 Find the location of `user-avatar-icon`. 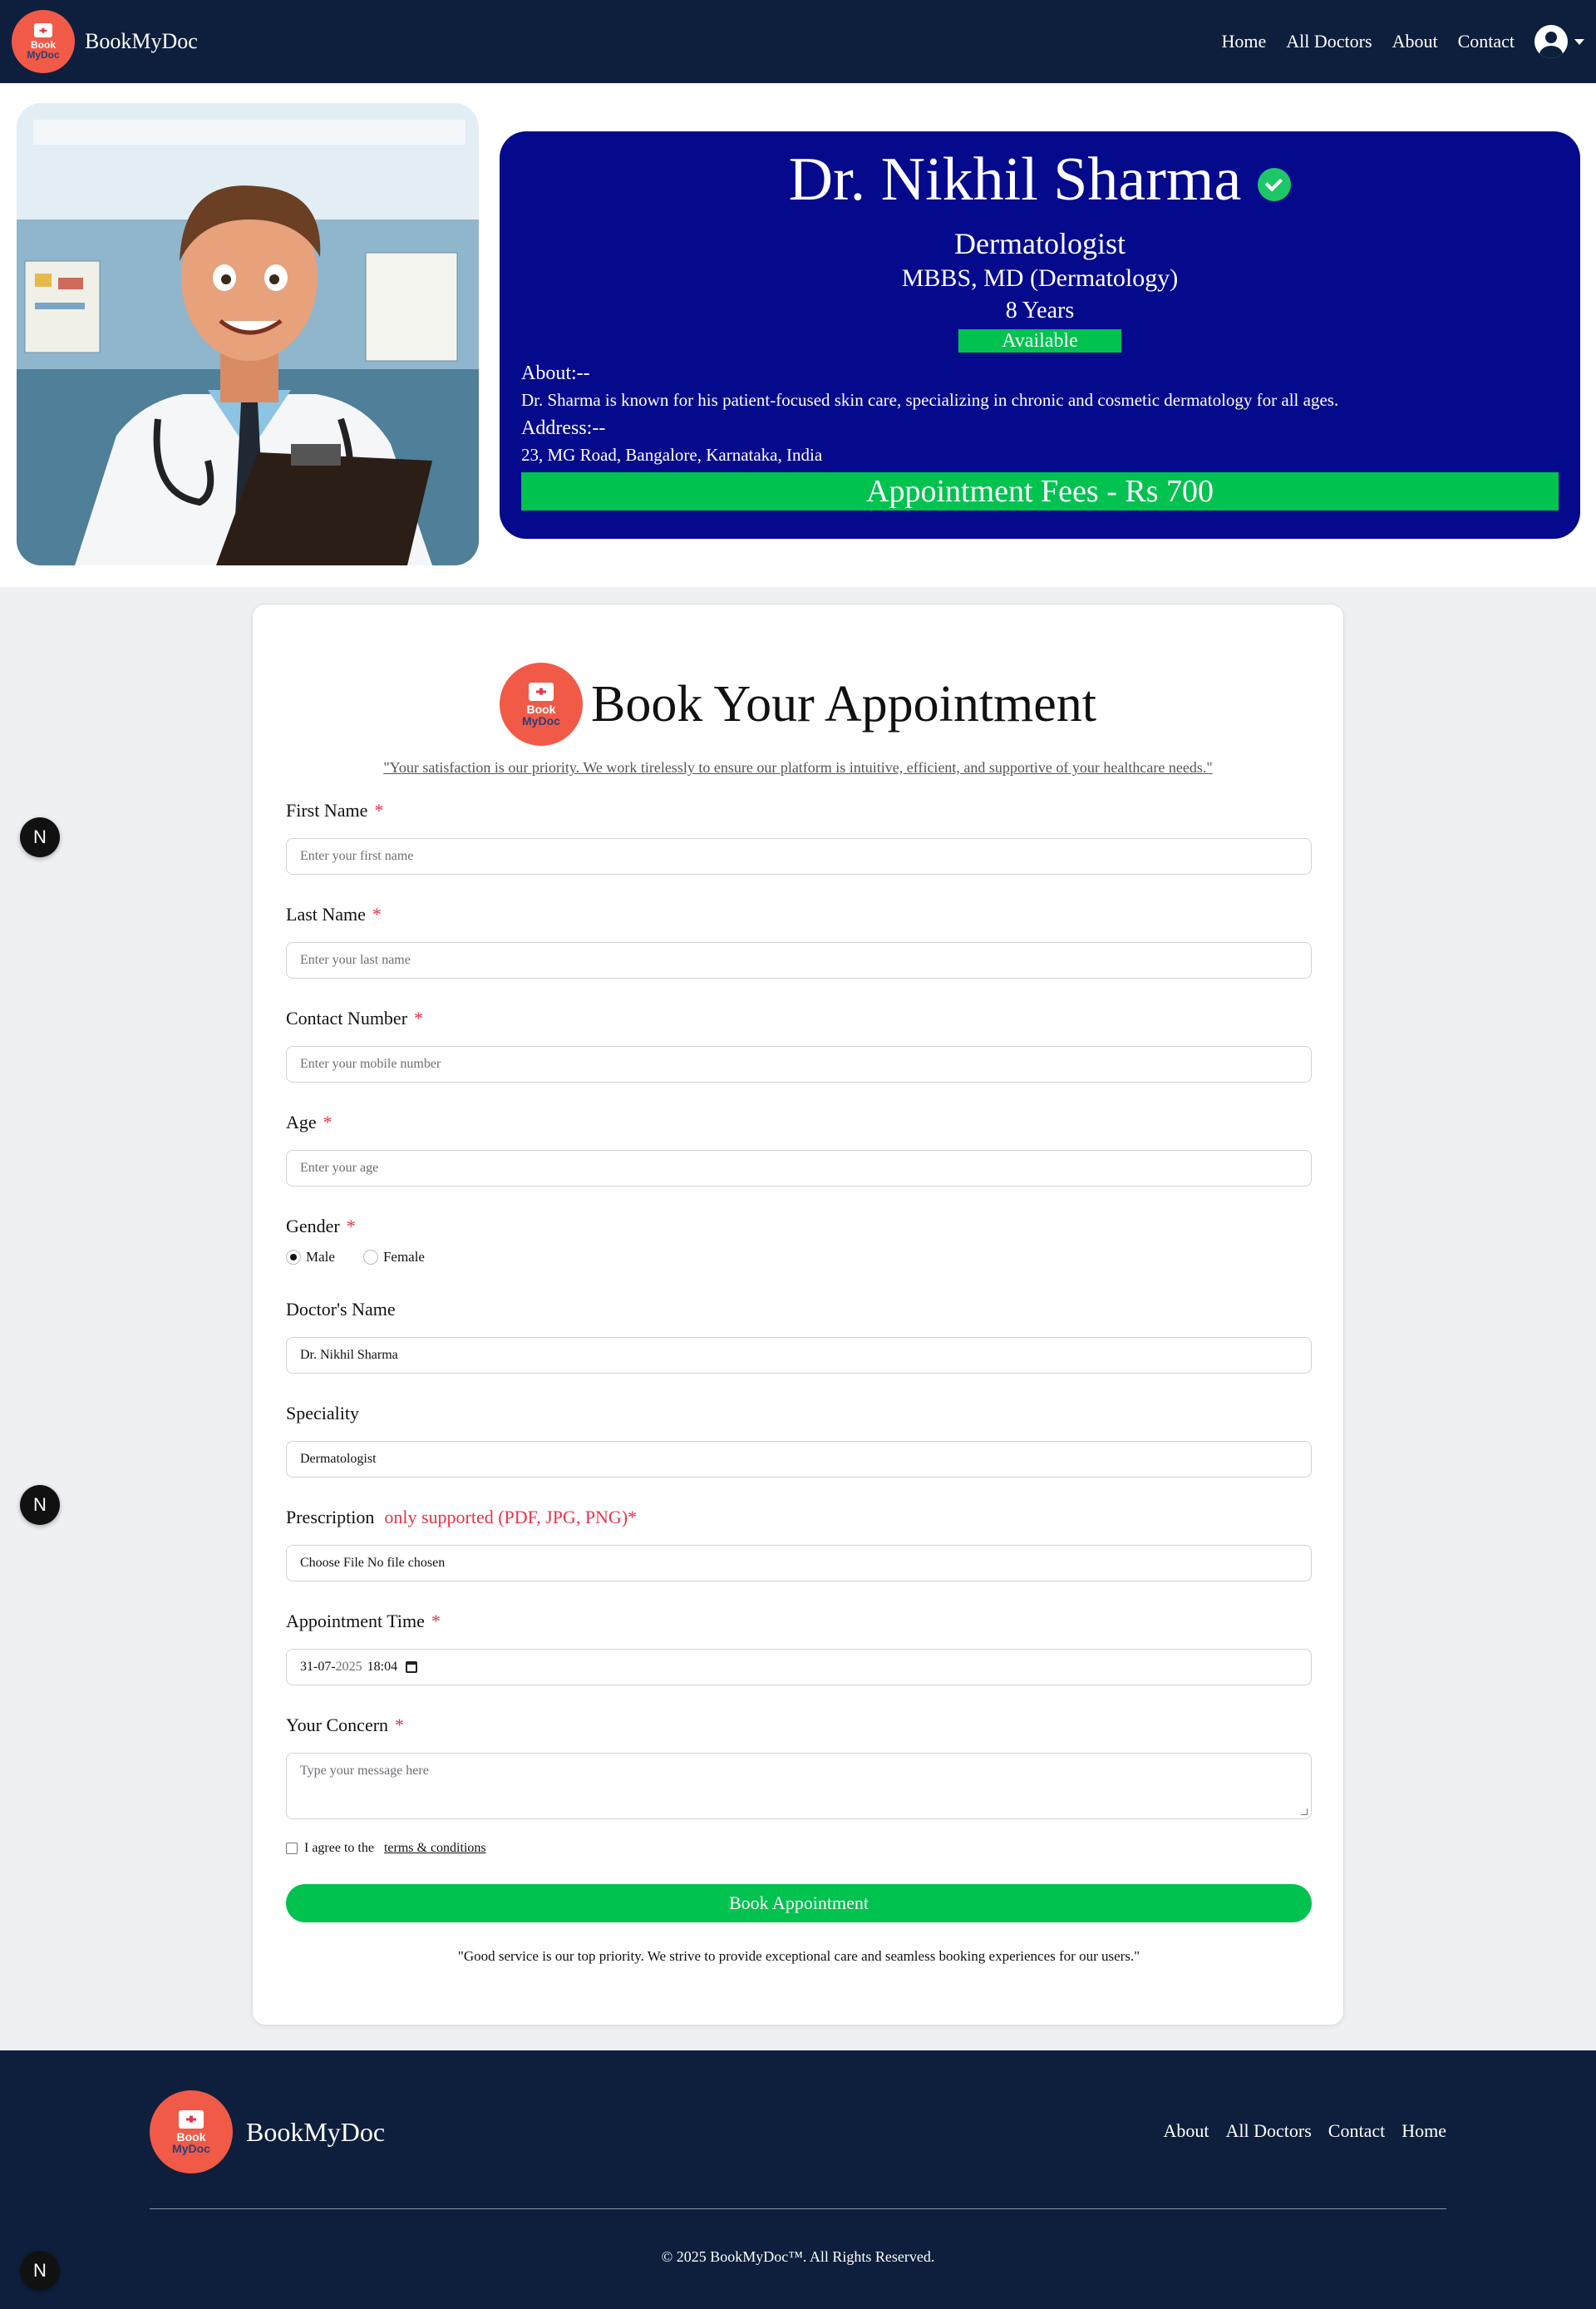

user-avatar-icon is located at coordinates (1551, 41).